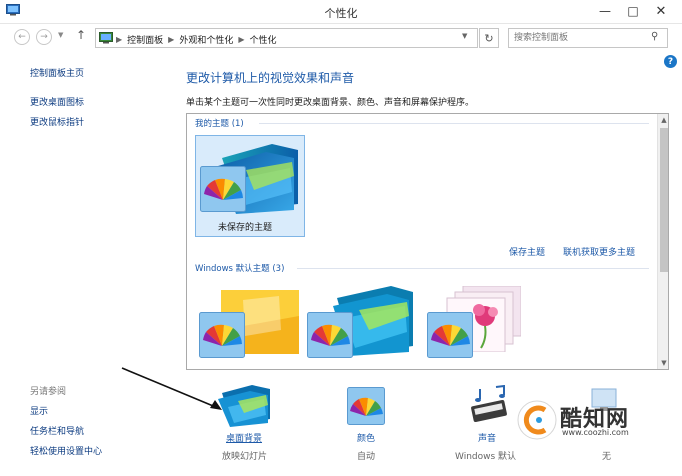 The image size is (682, 476). I want to click on arrow-right-icon: →, so click(44, 37).